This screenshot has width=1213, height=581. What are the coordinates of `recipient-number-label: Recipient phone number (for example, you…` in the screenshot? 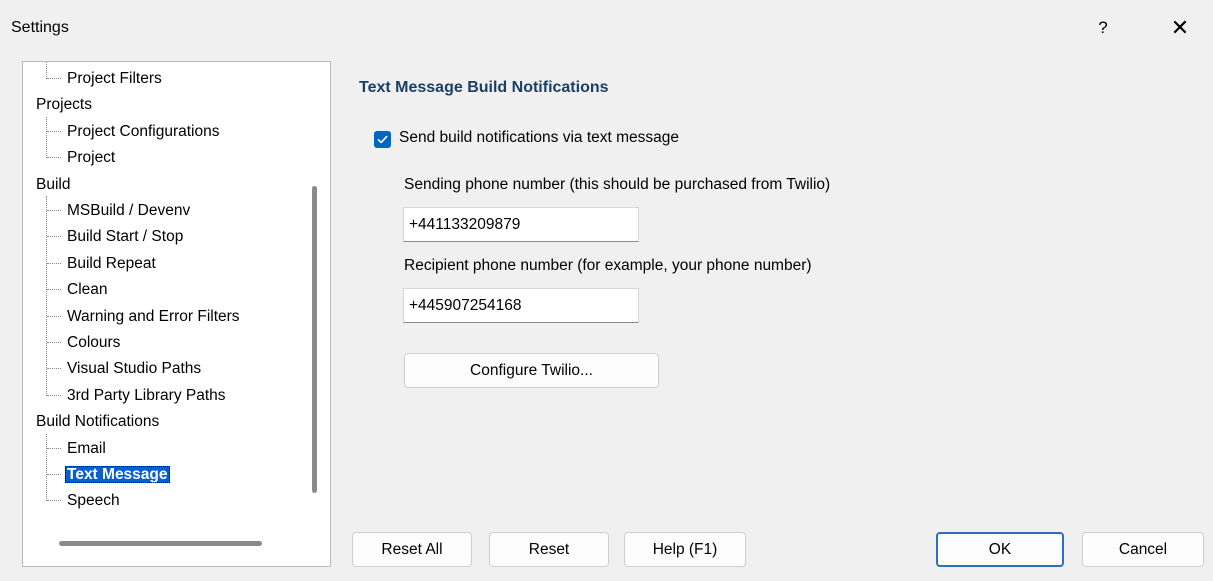 It's located at (608, 265).